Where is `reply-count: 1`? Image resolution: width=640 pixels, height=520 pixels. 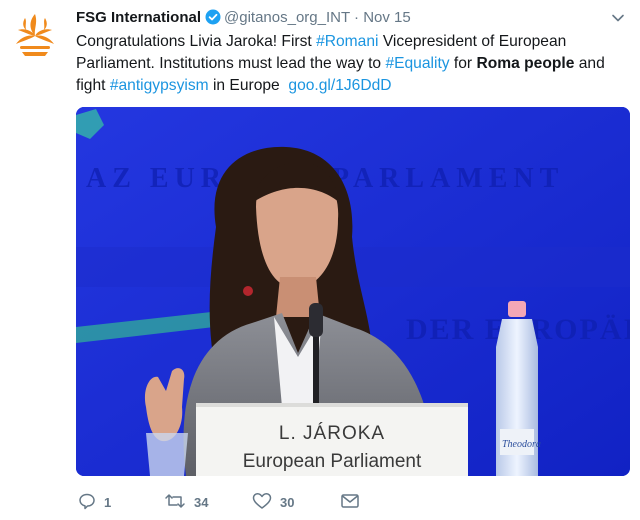 reply-count: 1 is located at coordinates (108, 502).